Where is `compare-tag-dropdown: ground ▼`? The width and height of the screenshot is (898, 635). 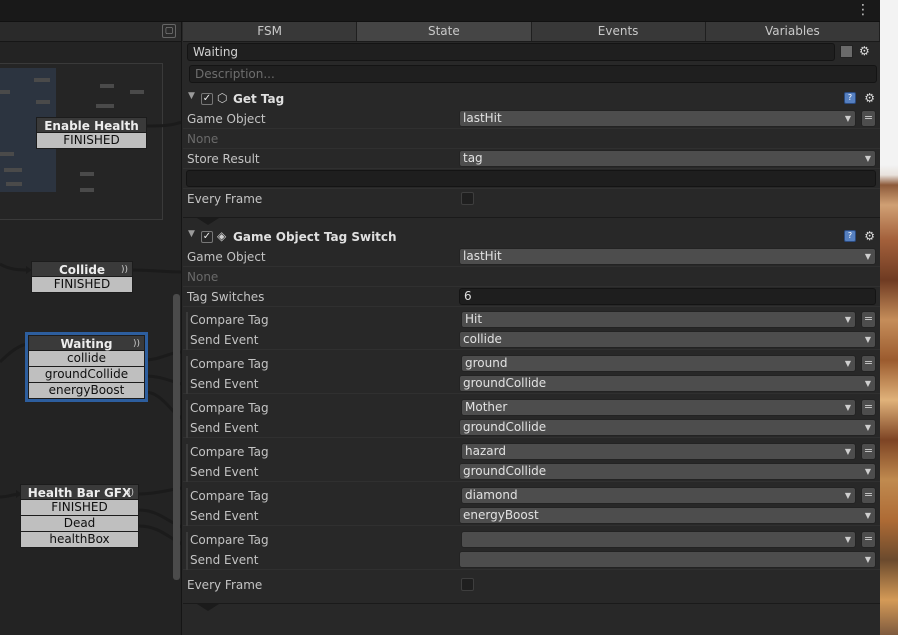 compare-tag-dropdown: ground ▼ is located at coordinates (658, 363).